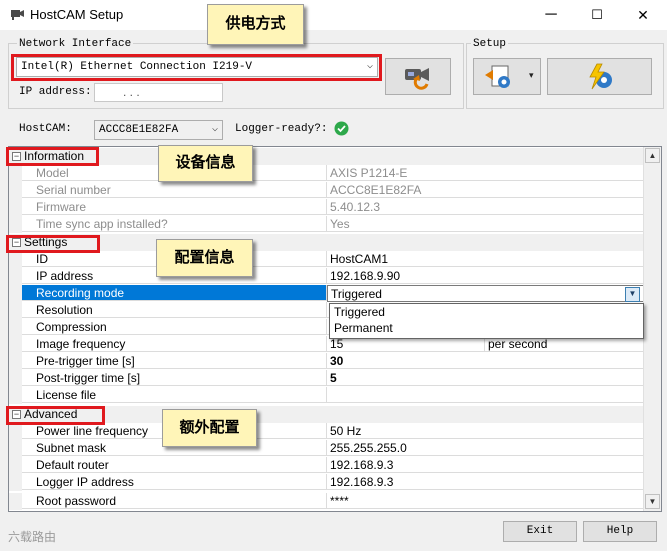 The width and height of the screenshot is (667, 551). What do you see at coordinates (75, 44) in the screenshot?
I see `network-interface-label: Network Interface` at bounding box center [75, 44].